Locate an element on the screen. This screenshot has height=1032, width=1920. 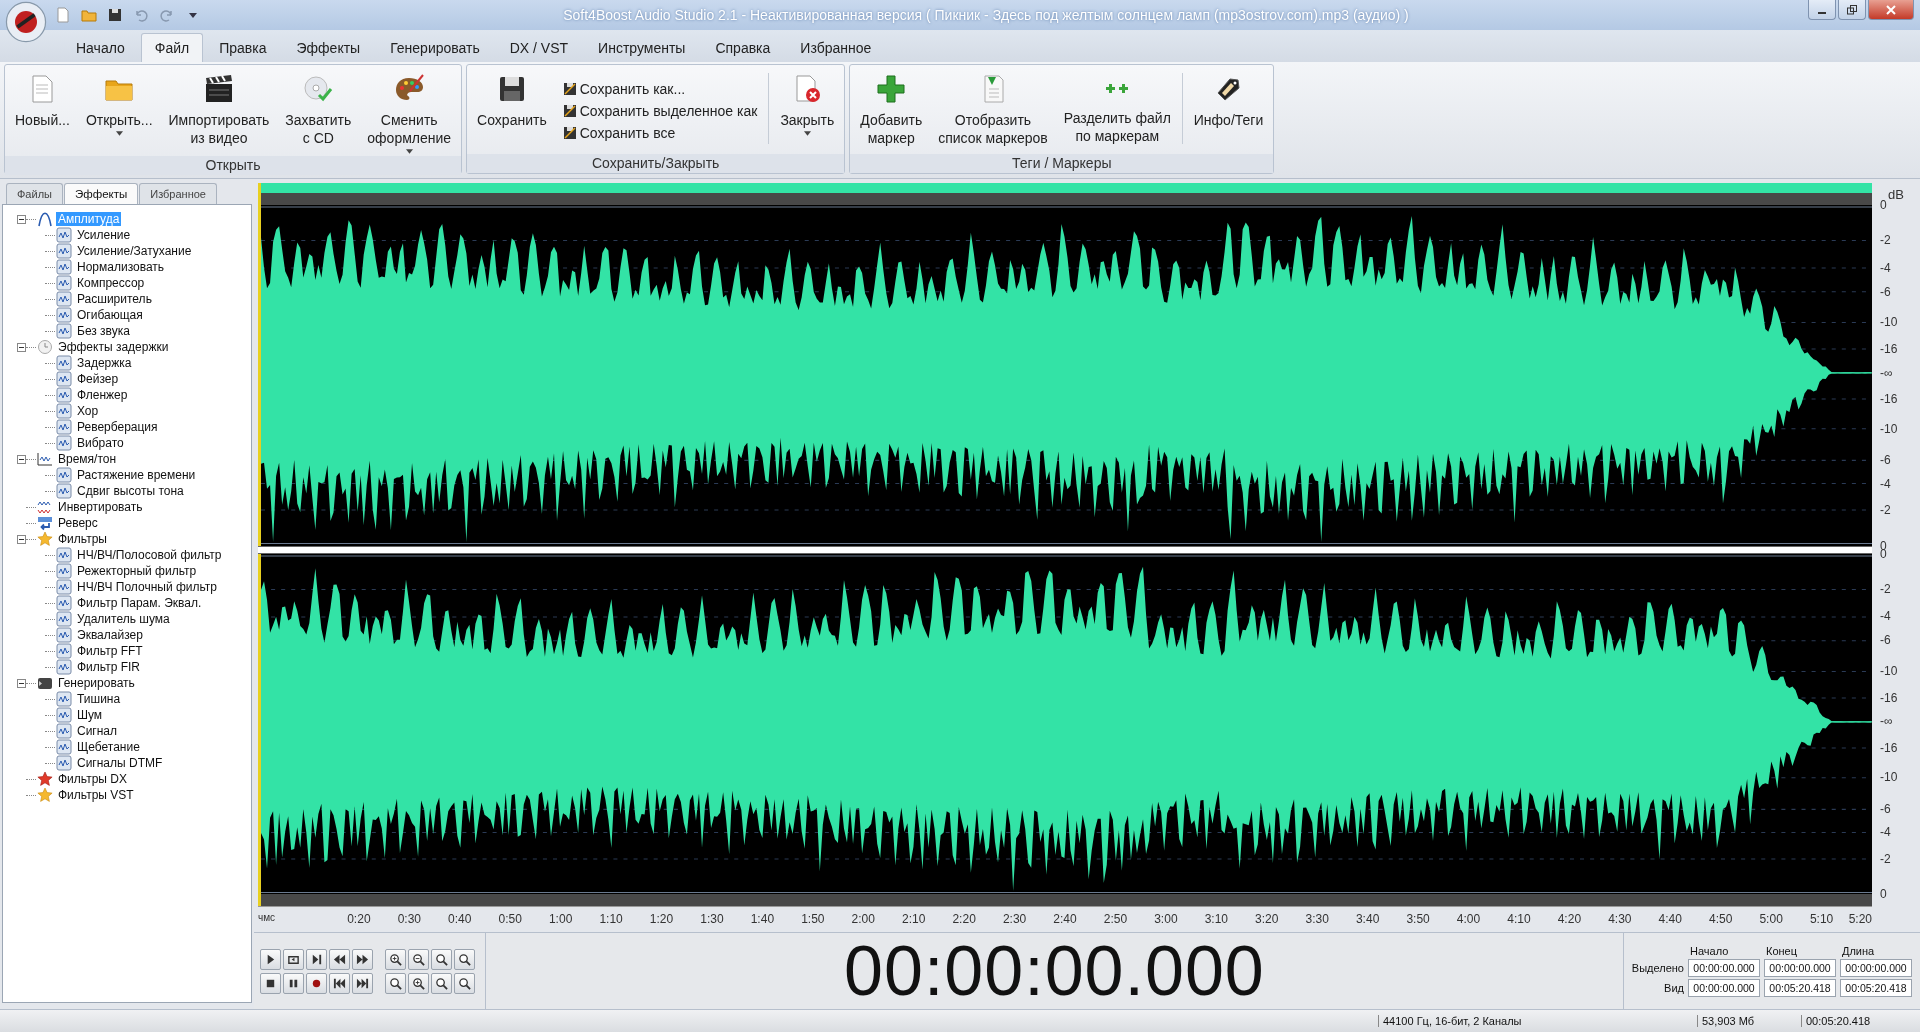
tree-item: Огибающая is located at coordinates (110, 315).